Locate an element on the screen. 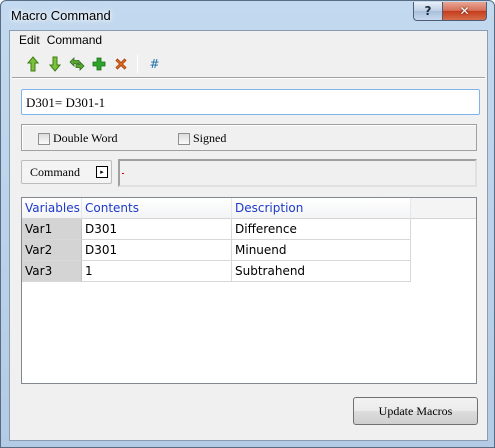  command-button: Command ▸ is located at coordinates (66, 172).